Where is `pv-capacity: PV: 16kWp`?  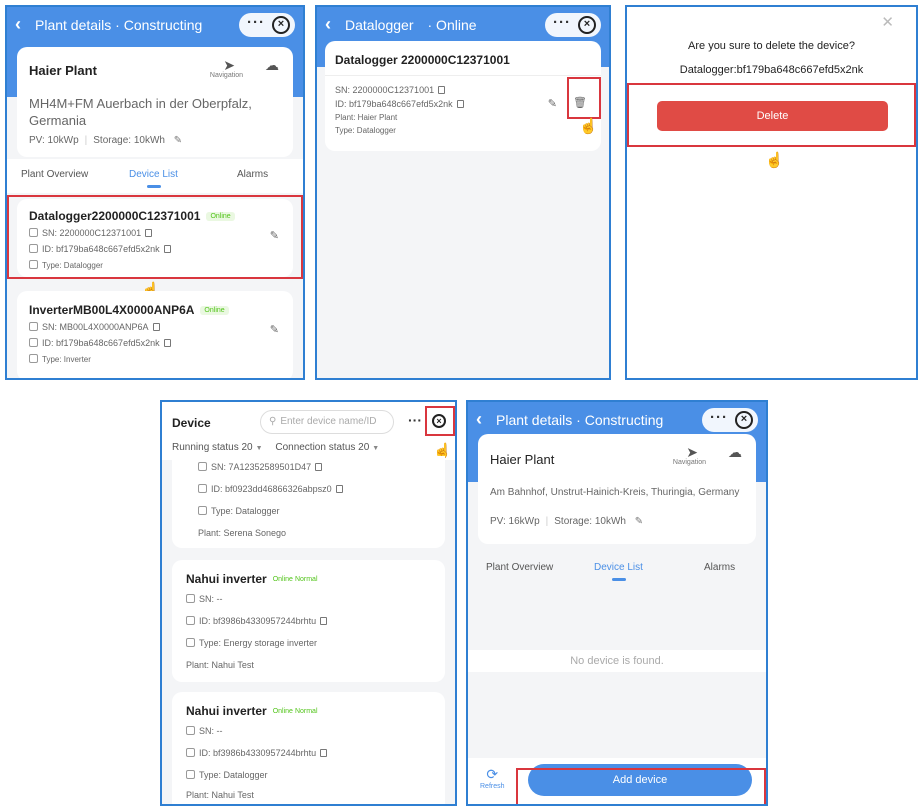 pv-capacity: PV: 16kWp is located at coordinates (515, 521).